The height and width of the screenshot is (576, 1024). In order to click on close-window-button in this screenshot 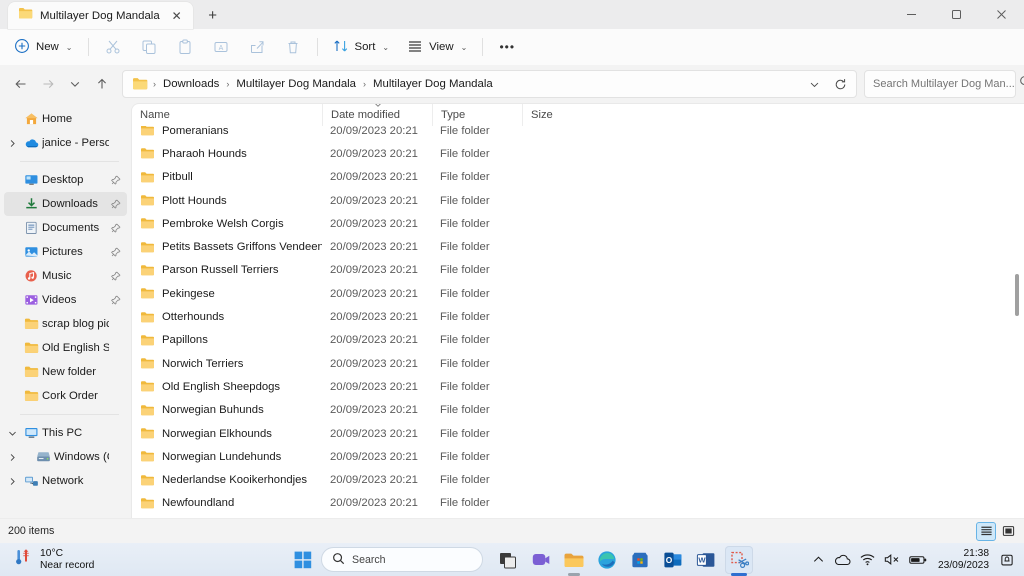, I will do `click(1001, 14)`.